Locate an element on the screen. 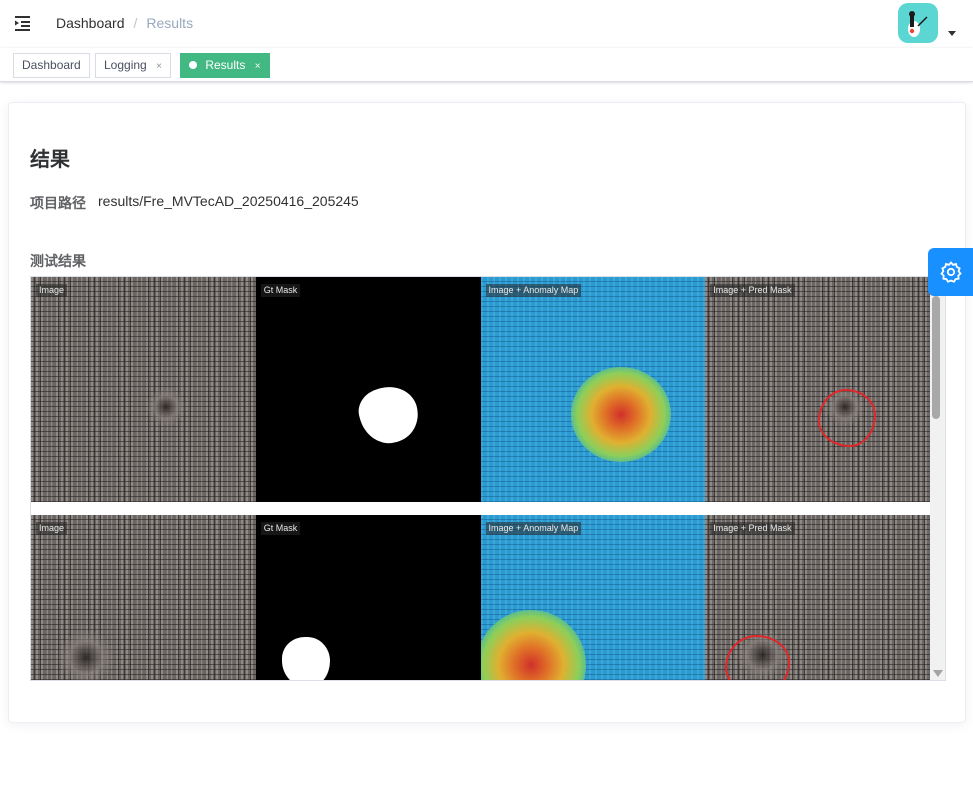 Image resolution: width=973 pixels, height=804 pixels. tag-label: Logging is located at coordinates (125, 65).